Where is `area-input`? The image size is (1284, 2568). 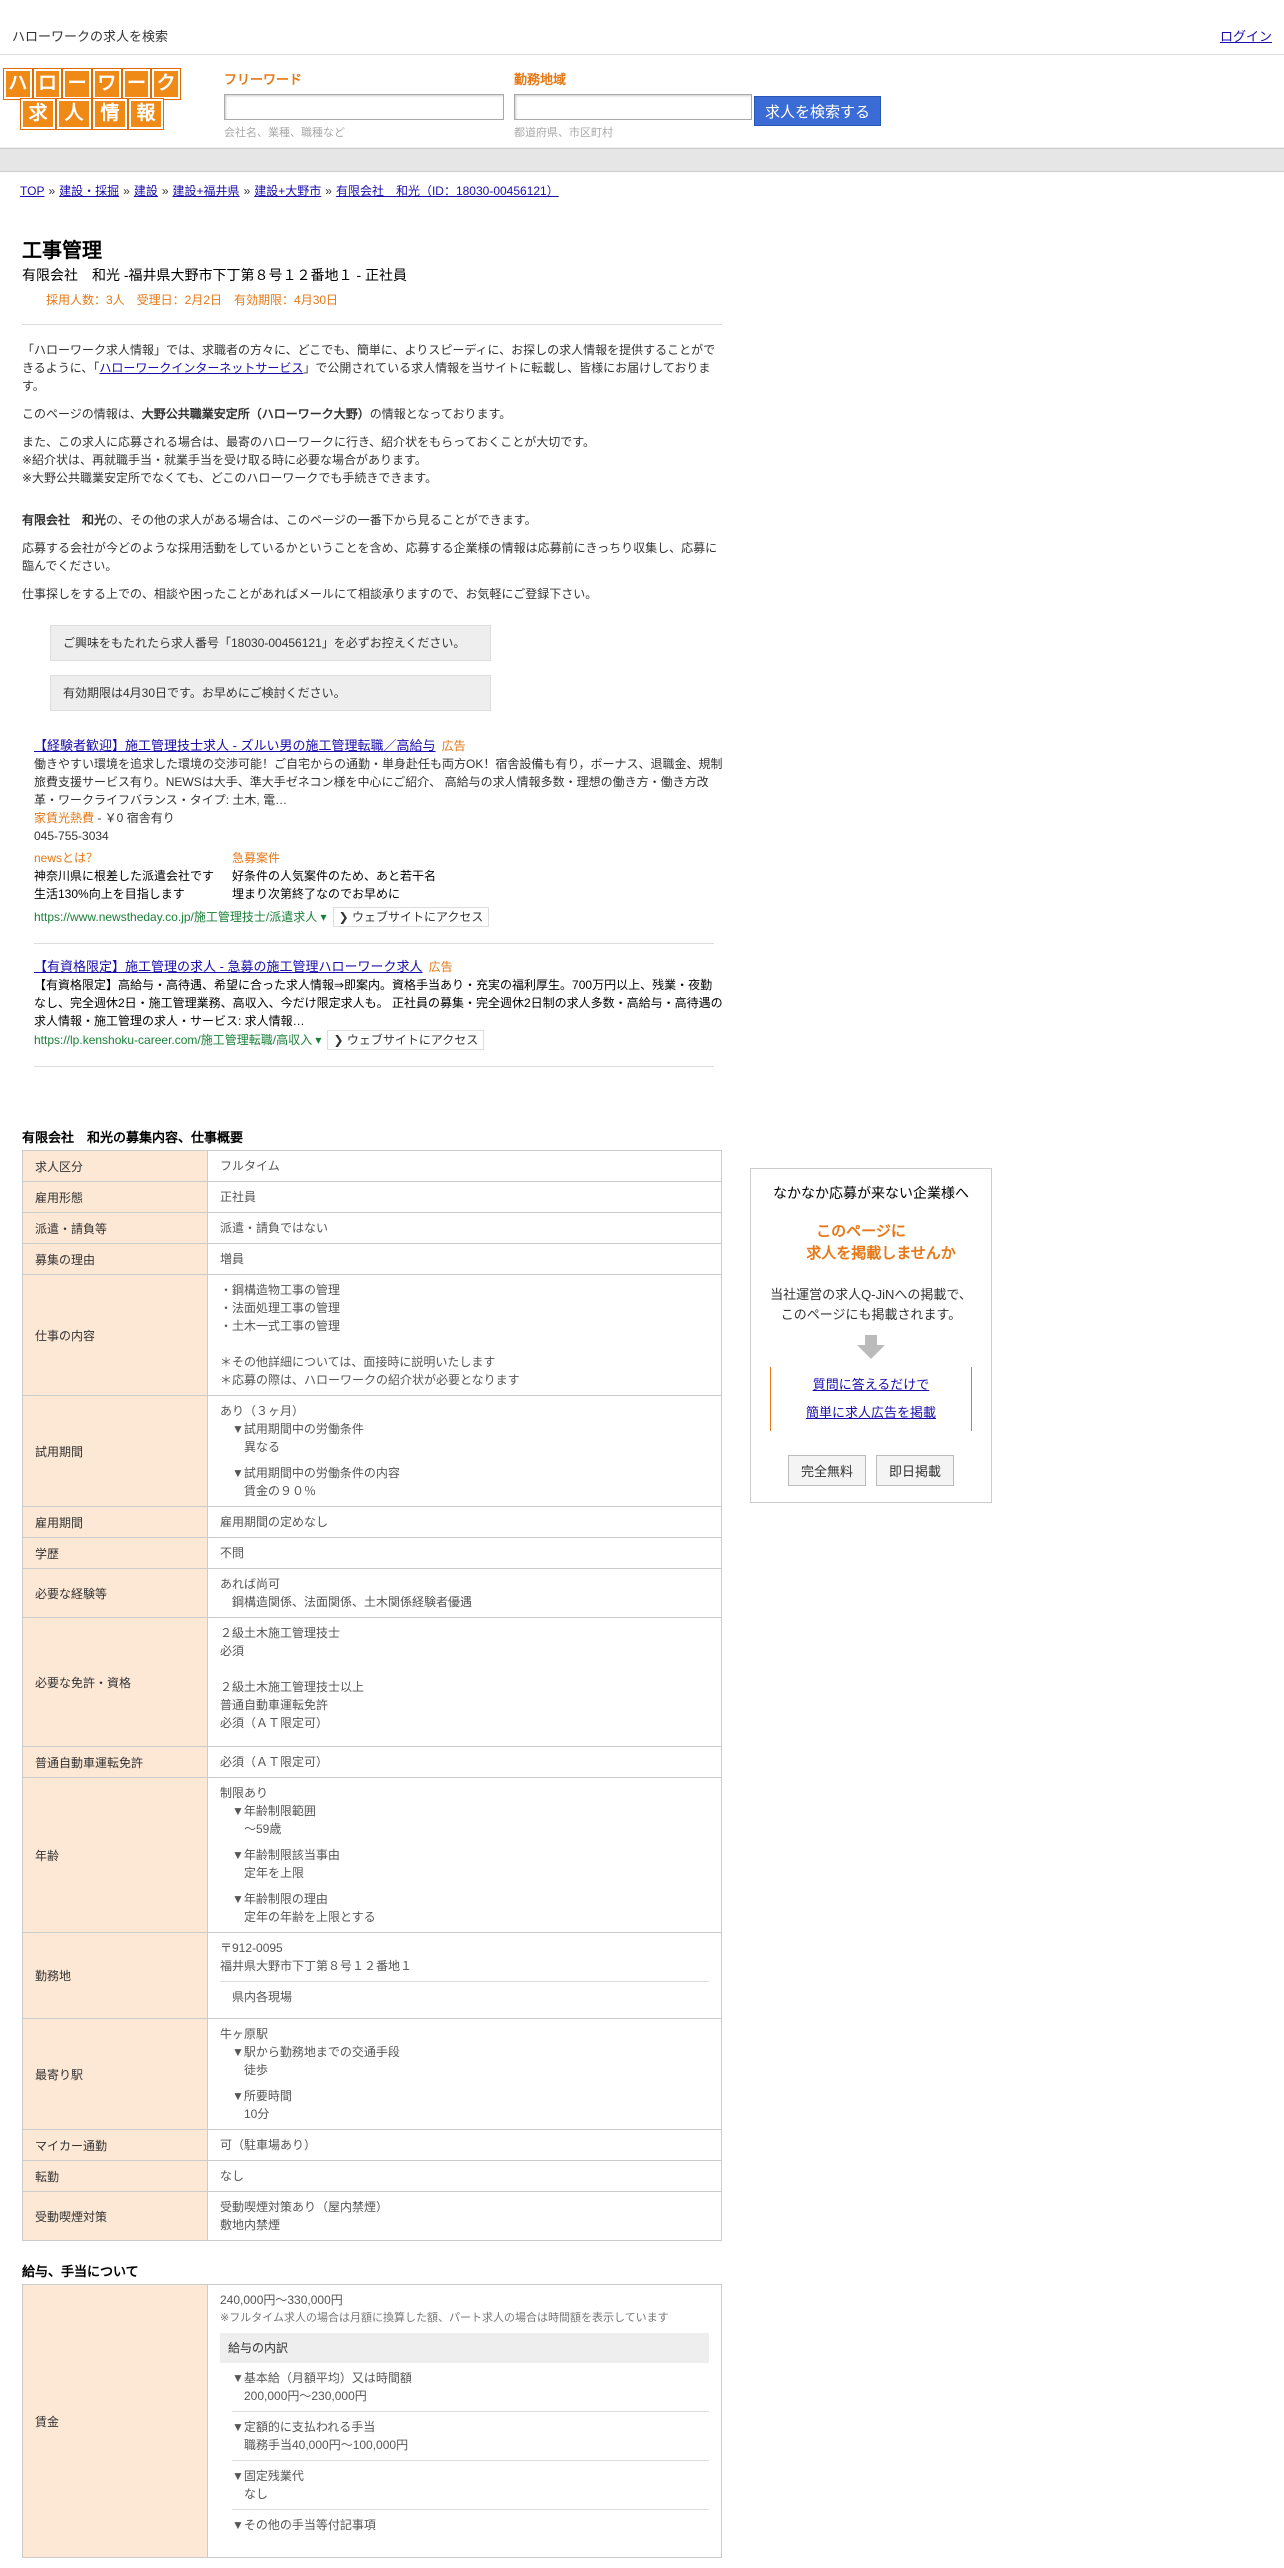
area-input is located at coordinates (633, 107).